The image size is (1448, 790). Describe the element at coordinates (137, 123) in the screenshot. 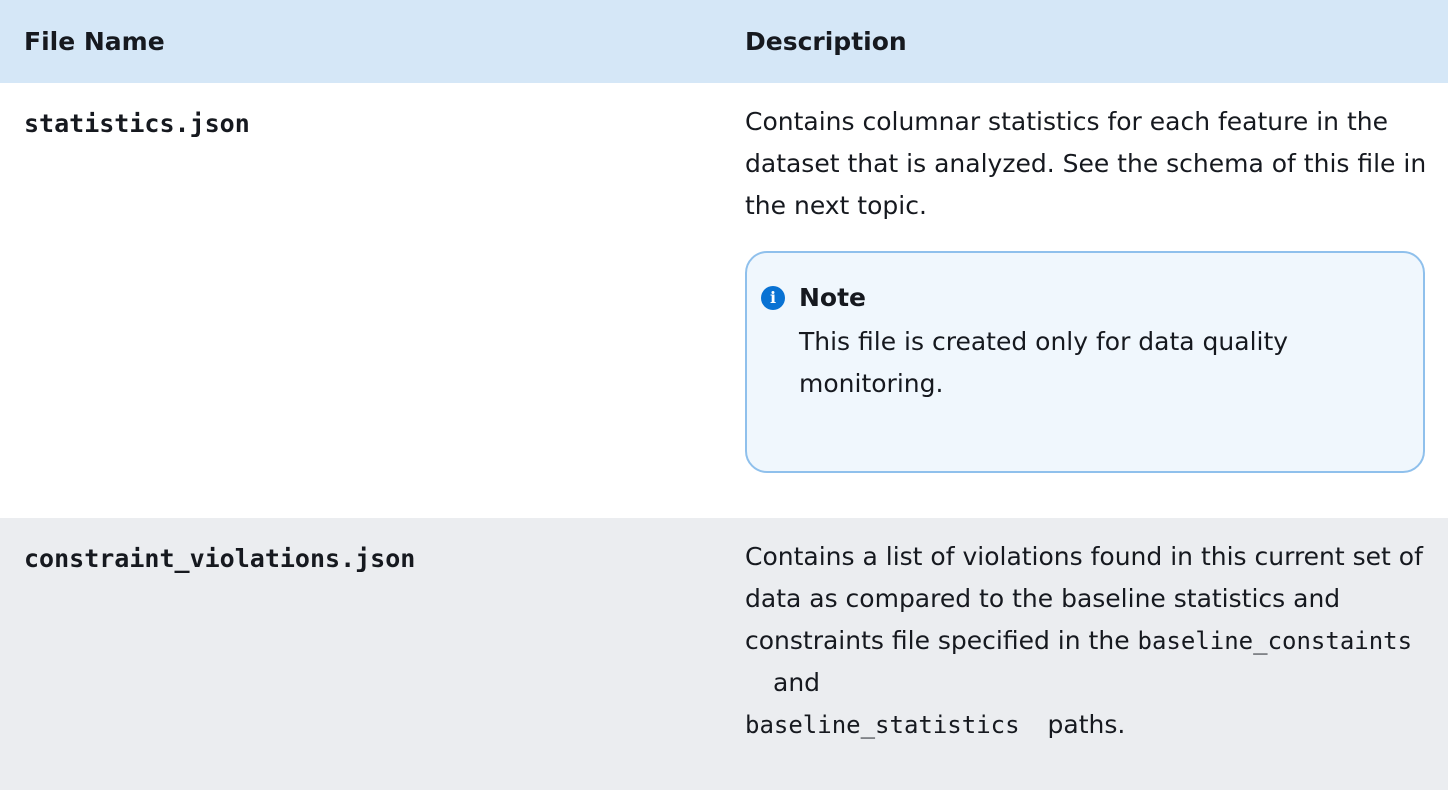

I see `file-name-cell: statistics.json` at that location.